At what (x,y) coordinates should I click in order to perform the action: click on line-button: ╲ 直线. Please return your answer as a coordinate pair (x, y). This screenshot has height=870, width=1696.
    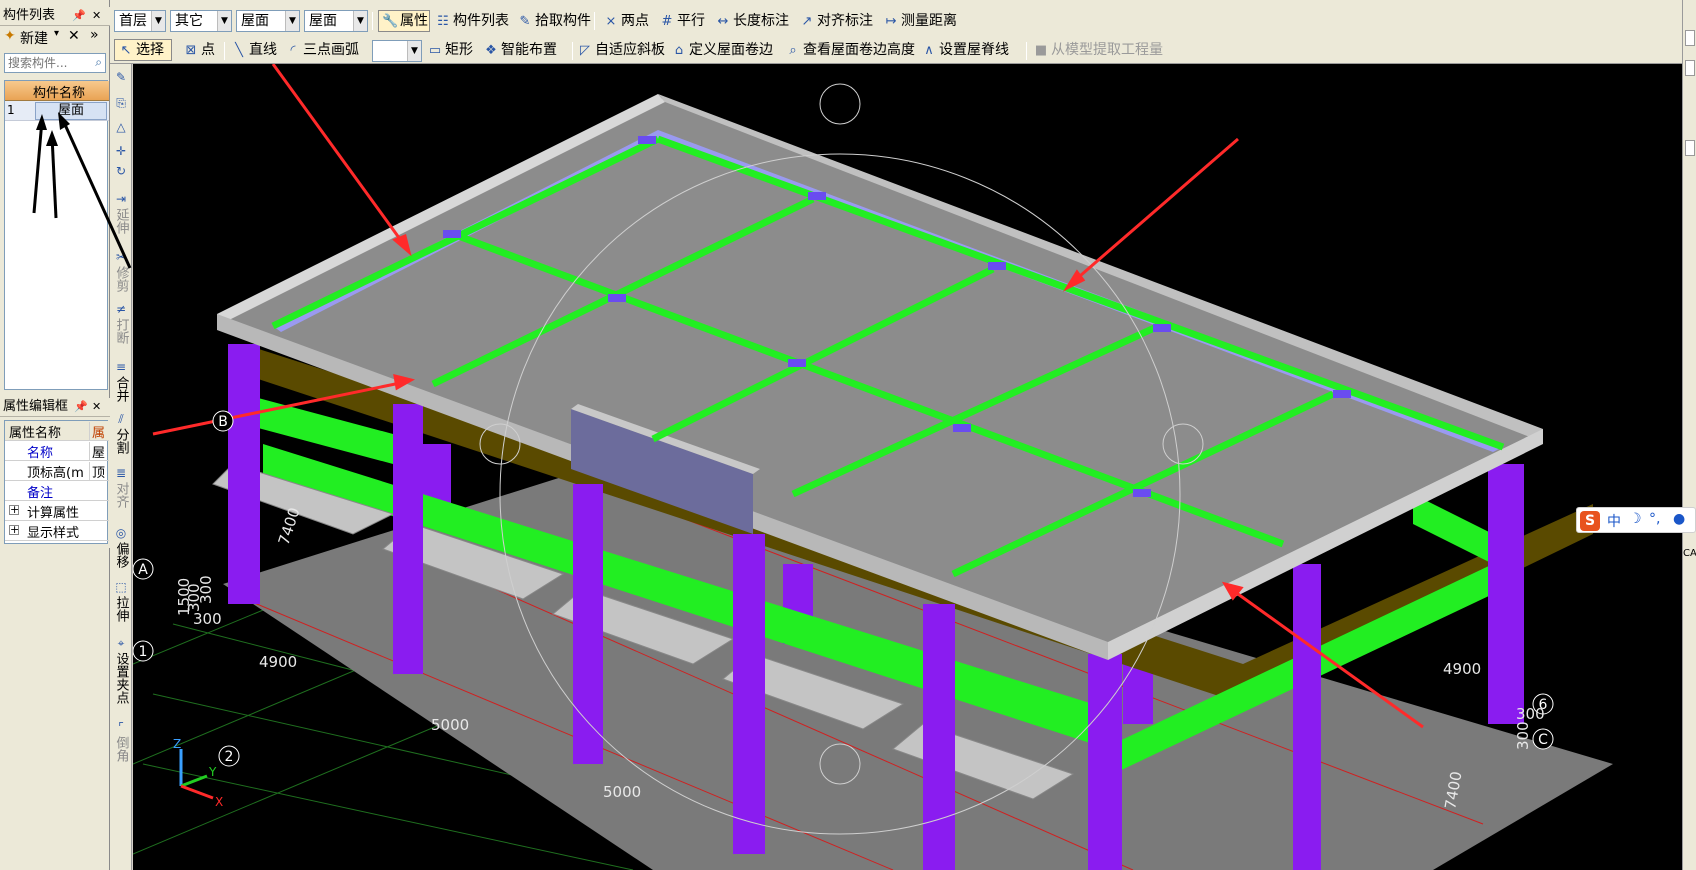
    Looking at the image, I should click on (255, 50).